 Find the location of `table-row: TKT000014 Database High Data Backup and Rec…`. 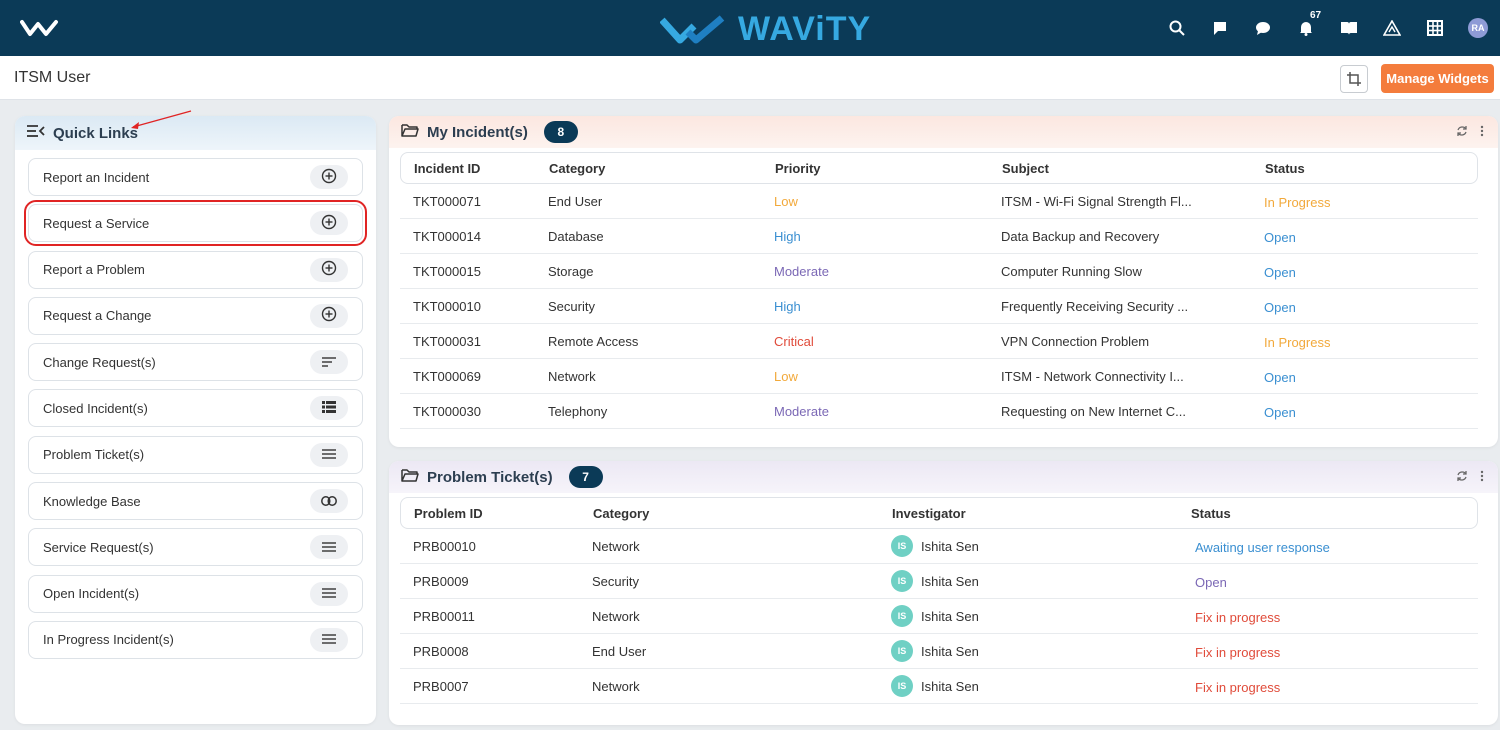

table-row: TKT000014 Database High Data Backup and Rec… is located at coordinates (939, 236).